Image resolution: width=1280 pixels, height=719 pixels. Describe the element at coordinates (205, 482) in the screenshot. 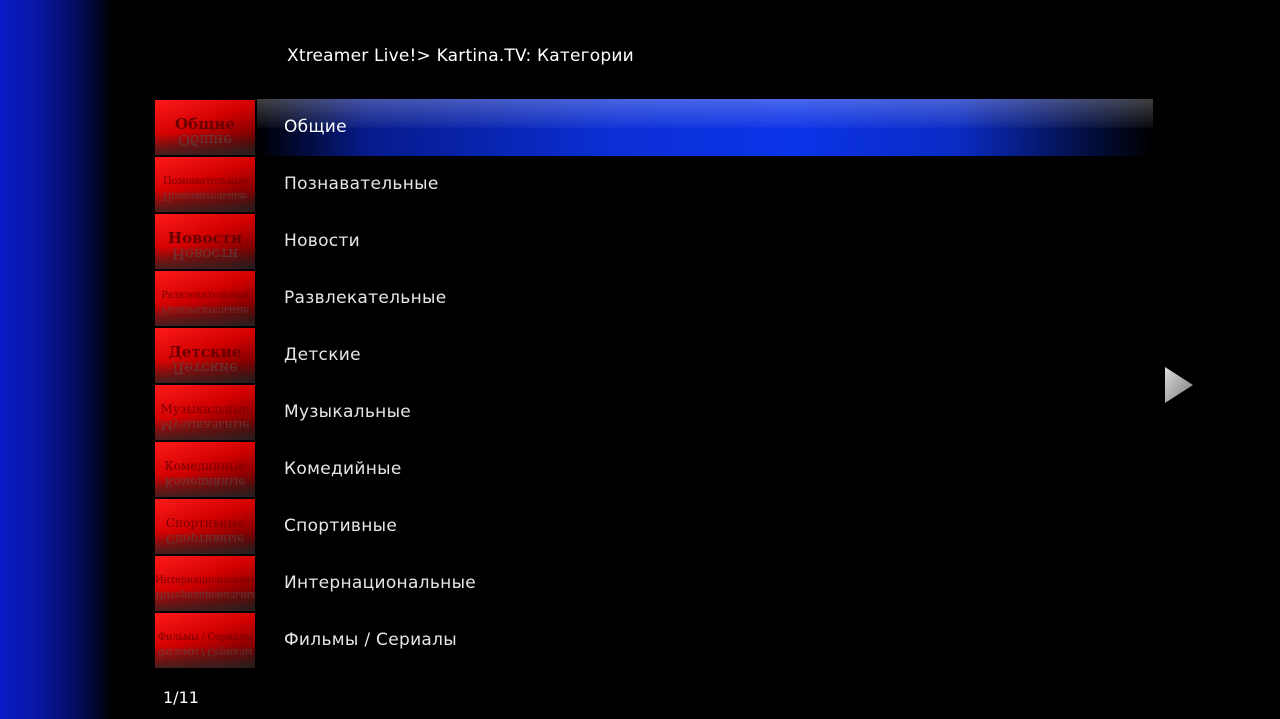

I see `thumbnail-reflection: Комедийные` at that location.